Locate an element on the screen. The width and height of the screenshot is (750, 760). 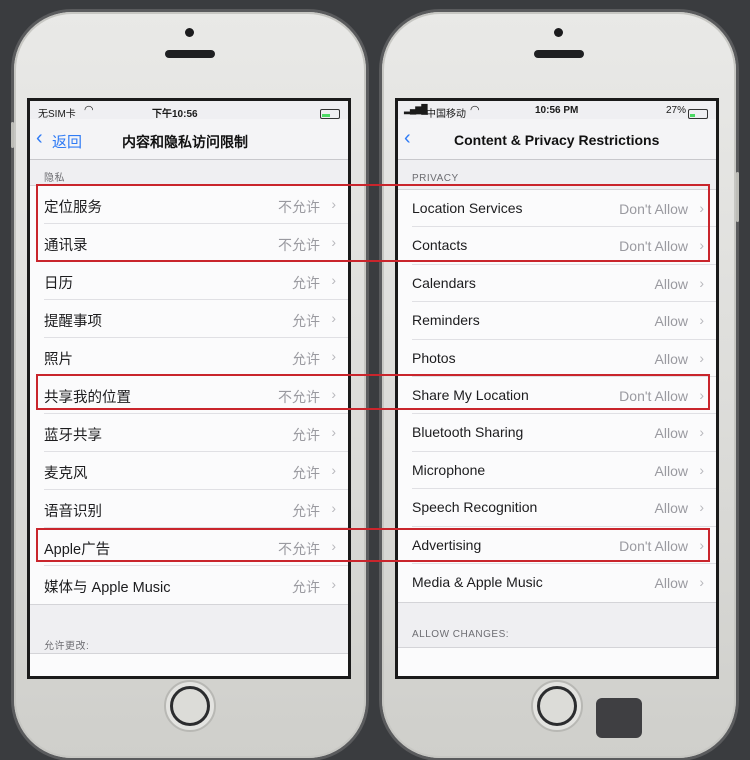
list-item: 共享我的位置 不允许 › is located at coordinates (189, 395).